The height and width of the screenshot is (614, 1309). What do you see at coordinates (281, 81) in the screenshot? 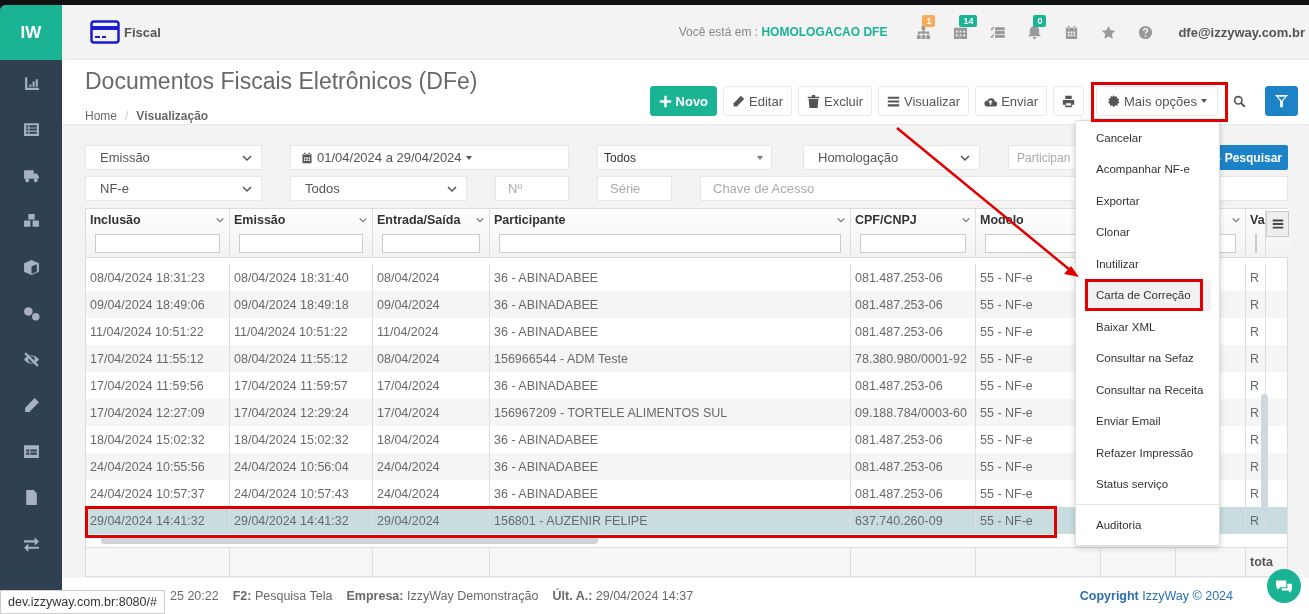
I see `page-title: Documentos Fiscais Eletrônicos (DFe)` at bounding box center [281, 81].